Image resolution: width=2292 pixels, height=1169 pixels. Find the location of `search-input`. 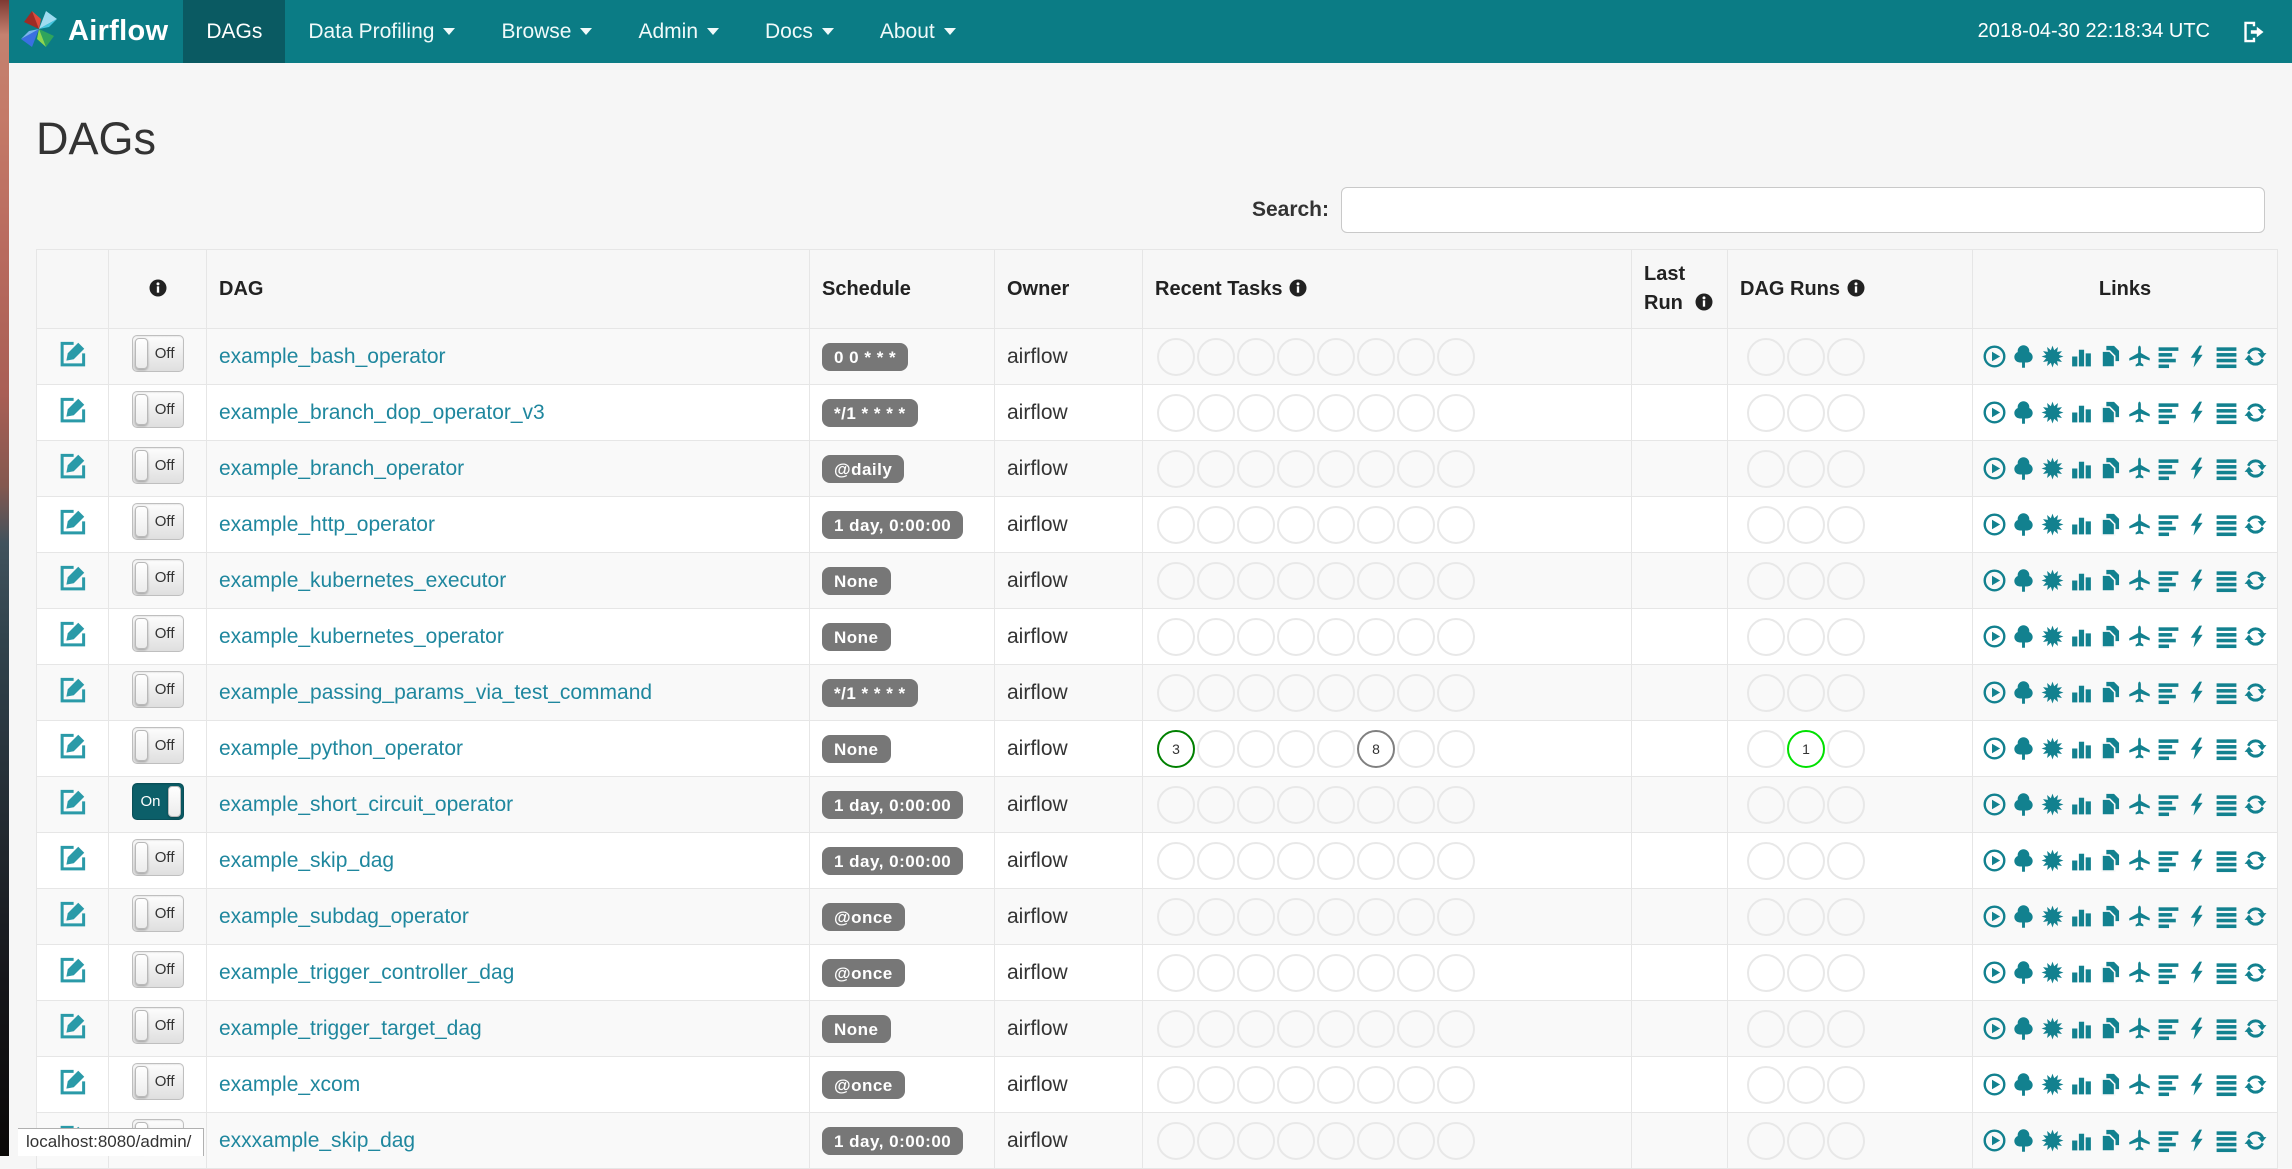

search-input is located at coordinates (1803, 210).